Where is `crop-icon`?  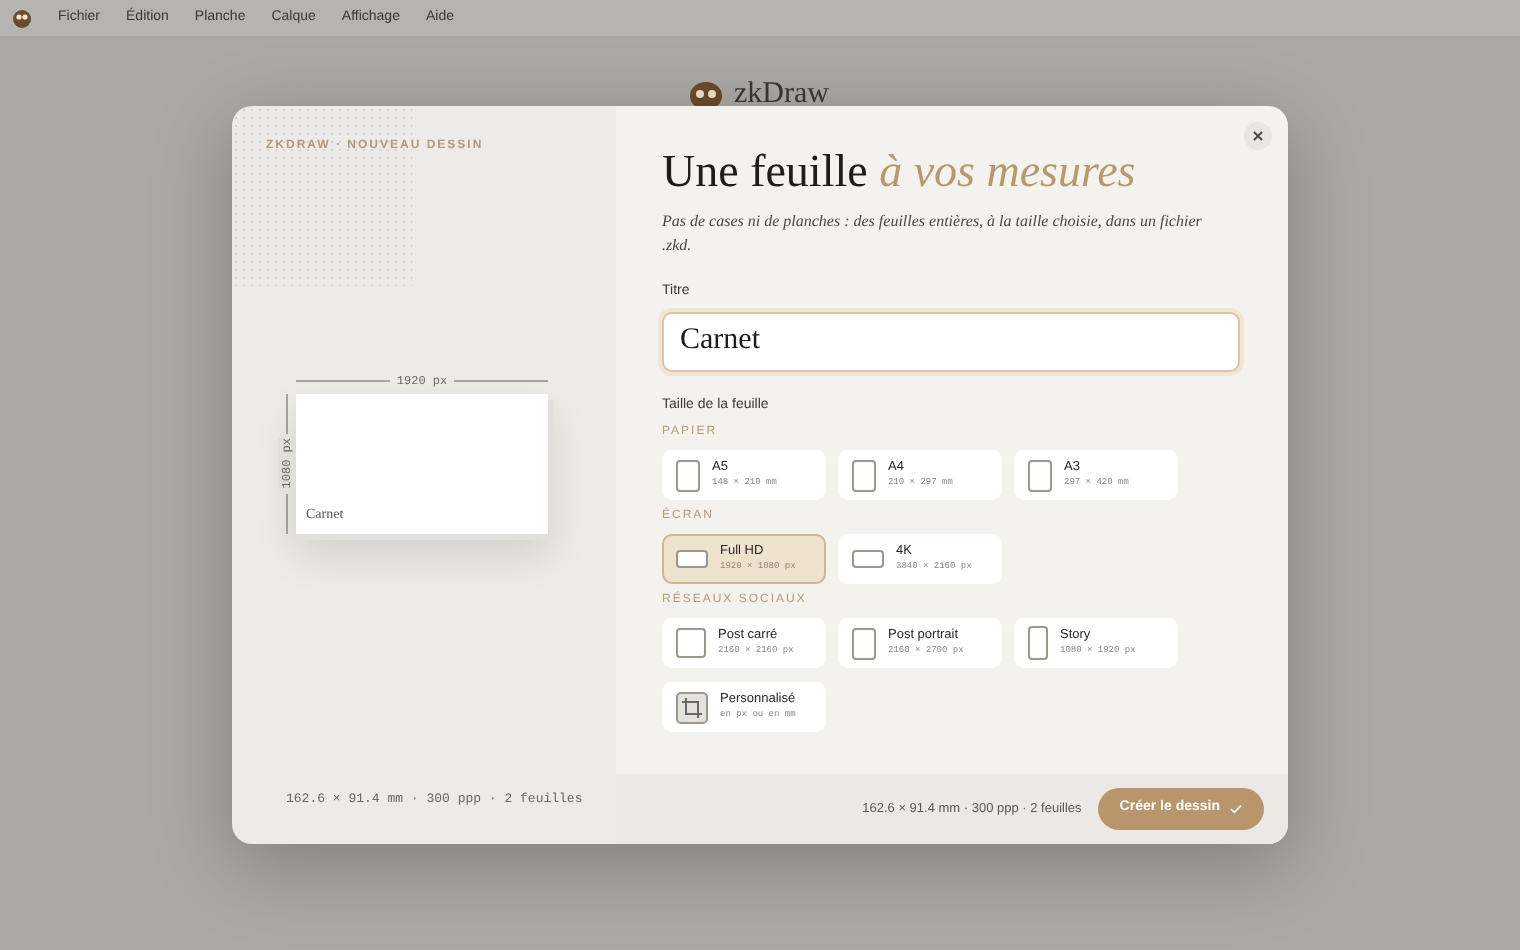 crop-icon is located at coordinates (692, 707).